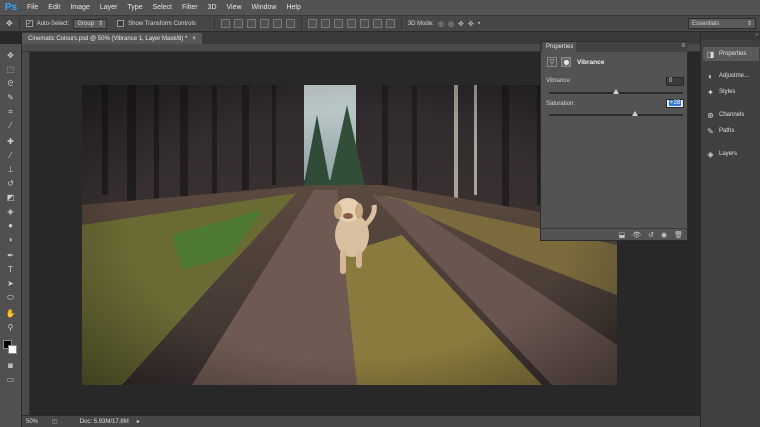 This screenshot has height=427, width=760. Describe the element at coordinates (194, 39) in the screenshot. I see `close-tab-icon: ×` at that location.